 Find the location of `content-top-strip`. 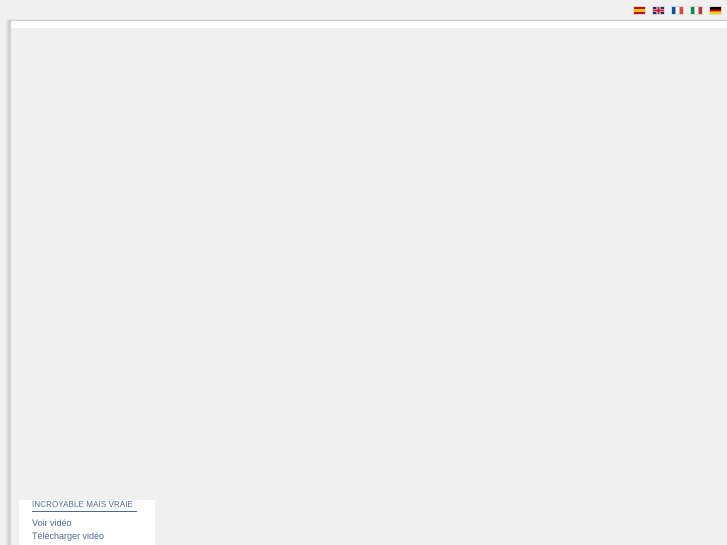

content-top-strip is located at coordinates (369, 24).